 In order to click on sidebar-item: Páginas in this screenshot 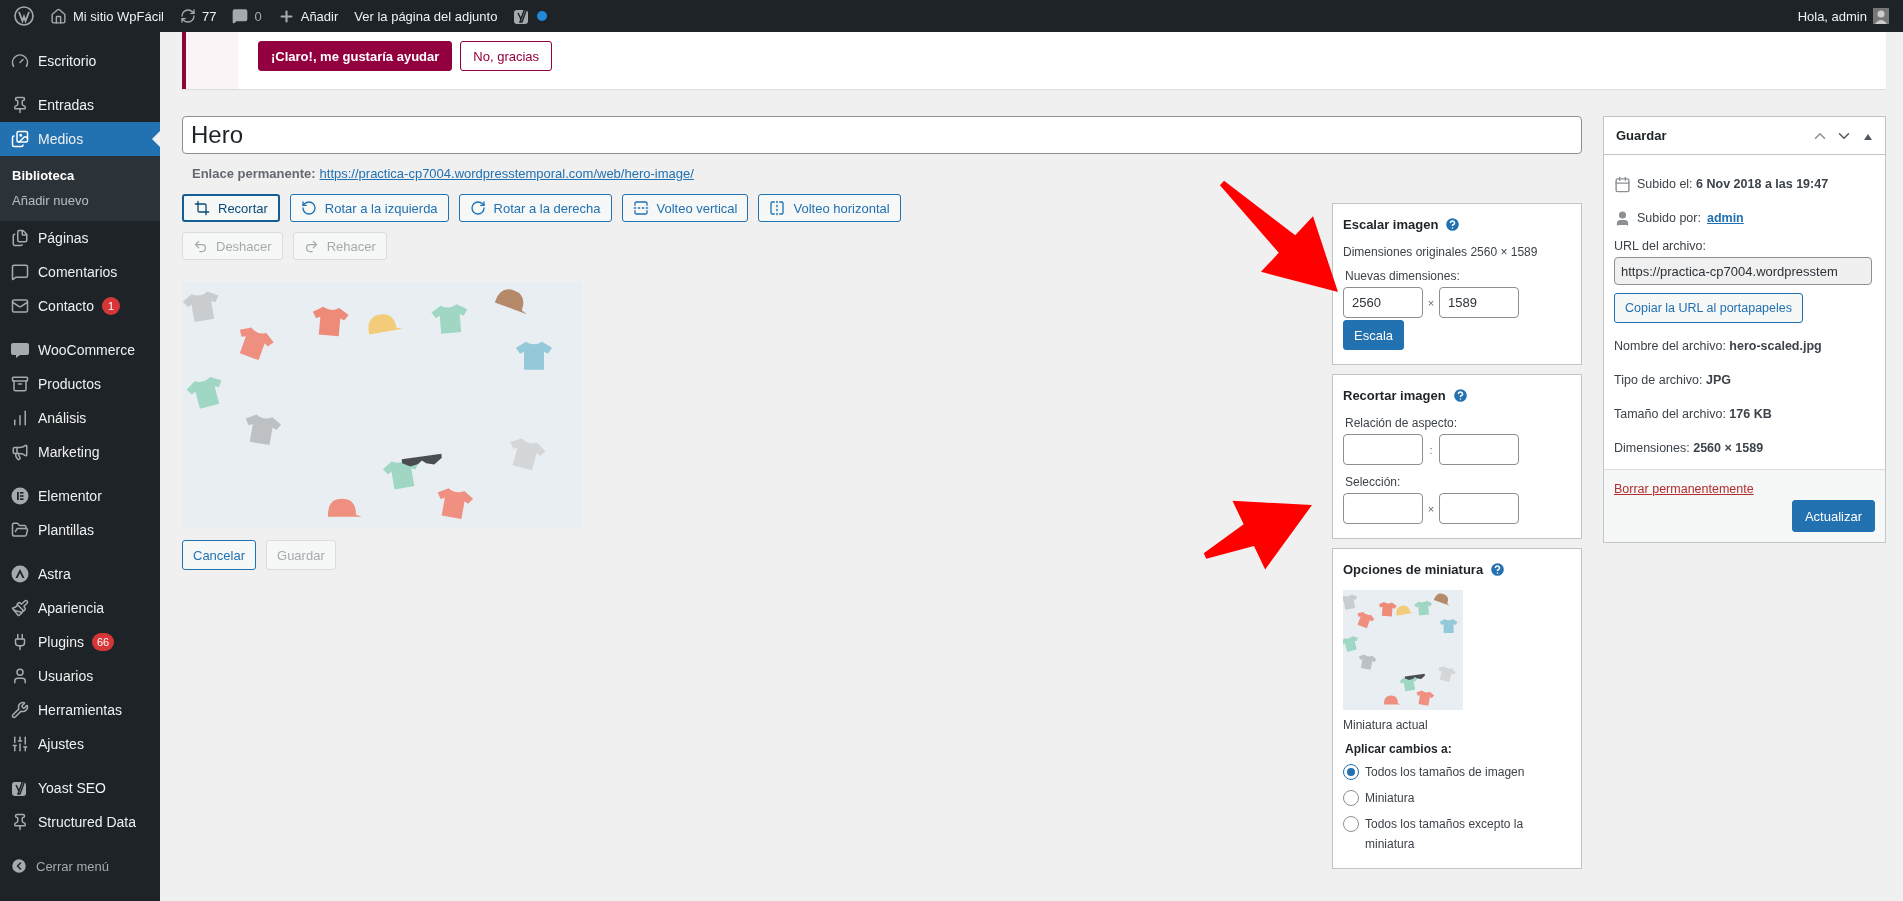, I will do `click(80, 238)`.